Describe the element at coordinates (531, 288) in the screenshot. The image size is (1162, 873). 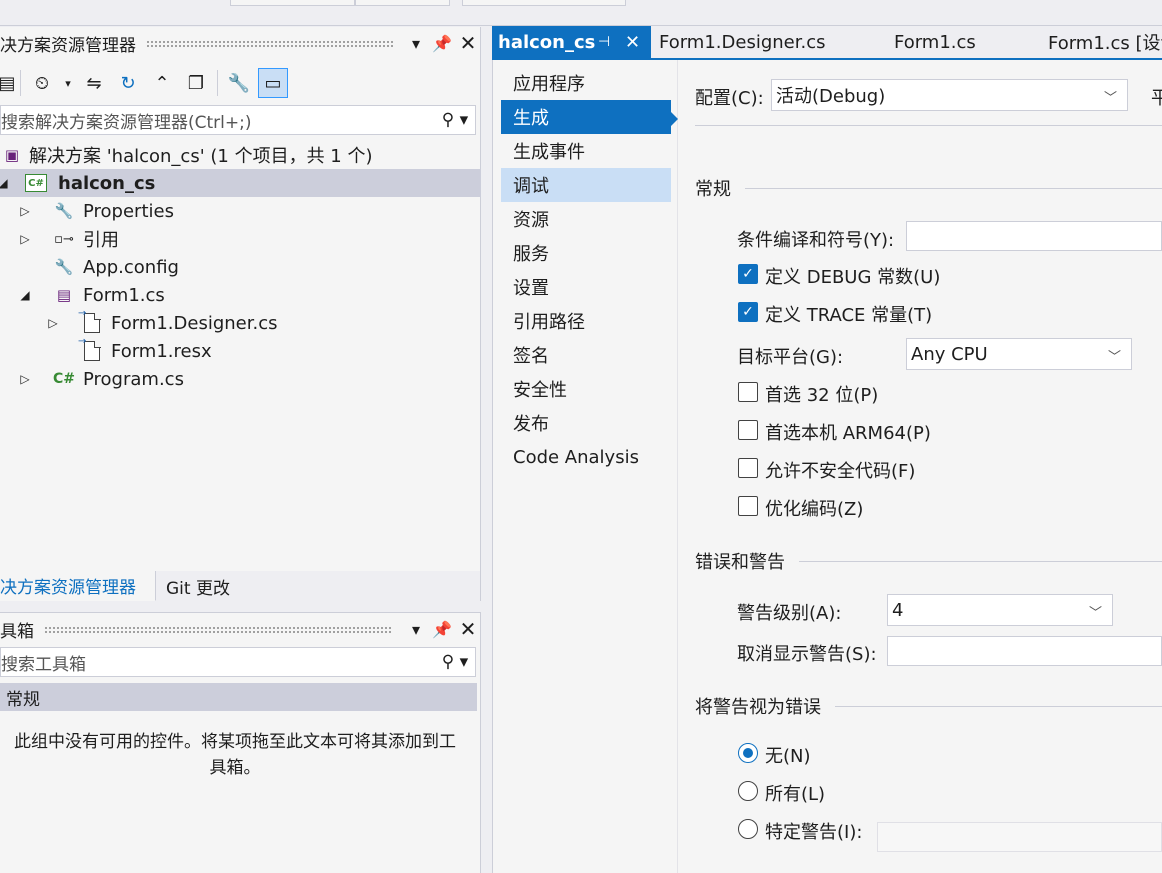
I see `nav-label: 设置` at that location.